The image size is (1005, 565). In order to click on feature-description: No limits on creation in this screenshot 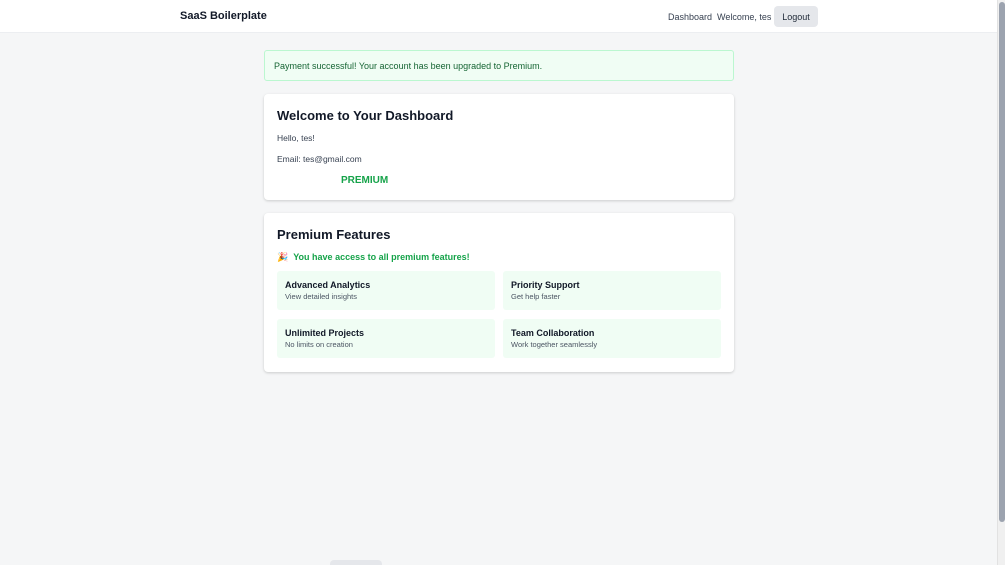, I will do `click(319, 344)`.